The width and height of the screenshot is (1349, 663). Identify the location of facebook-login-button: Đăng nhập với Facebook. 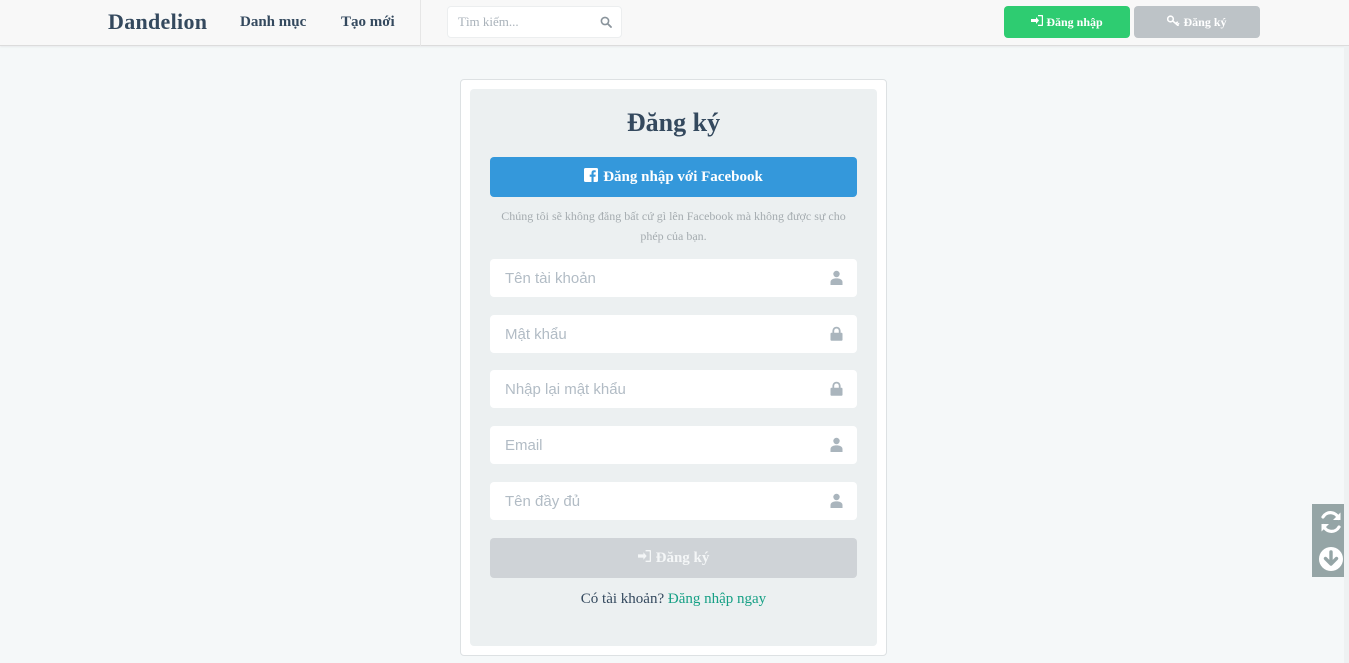
(673, 177).